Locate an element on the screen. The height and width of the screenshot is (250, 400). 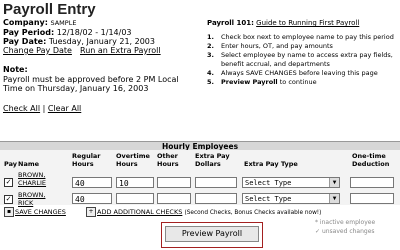
col-pay: Pay is located at coordinates (11, 164).